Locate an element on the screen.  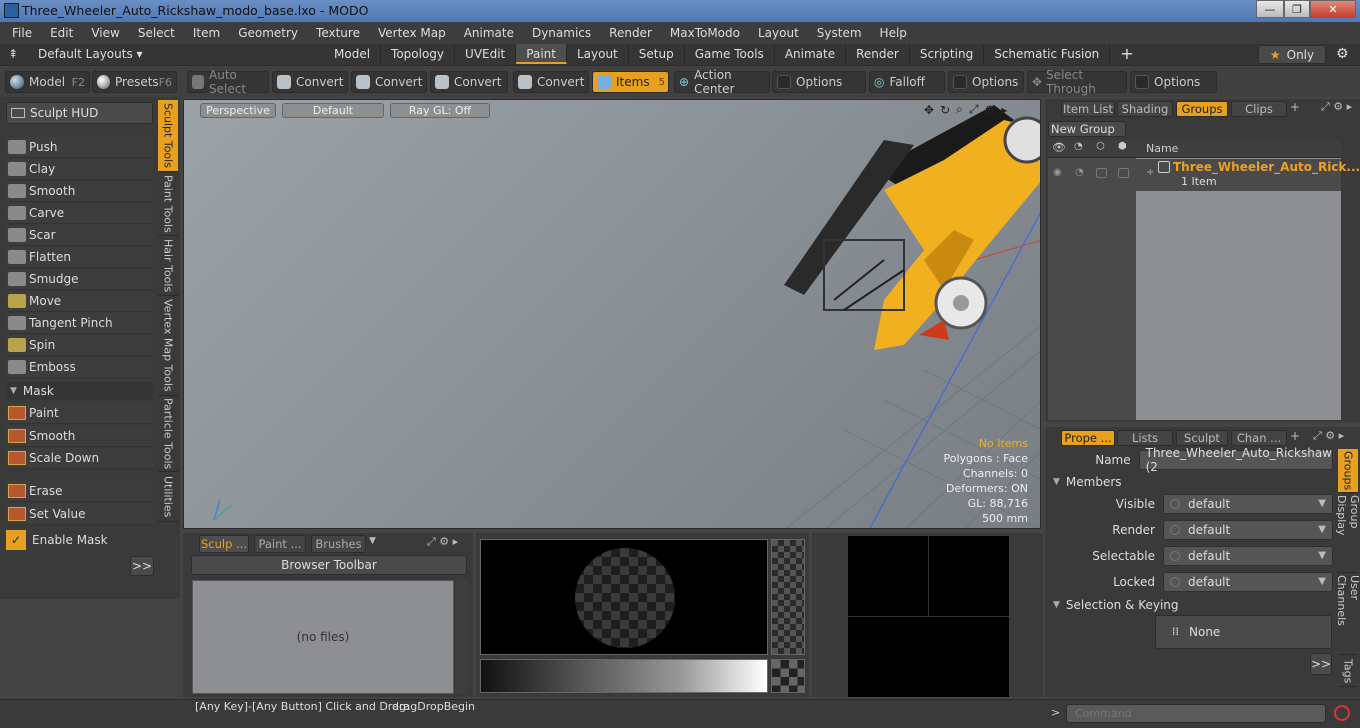
convert-button-2: Convert is located at coordinates (389, 82).